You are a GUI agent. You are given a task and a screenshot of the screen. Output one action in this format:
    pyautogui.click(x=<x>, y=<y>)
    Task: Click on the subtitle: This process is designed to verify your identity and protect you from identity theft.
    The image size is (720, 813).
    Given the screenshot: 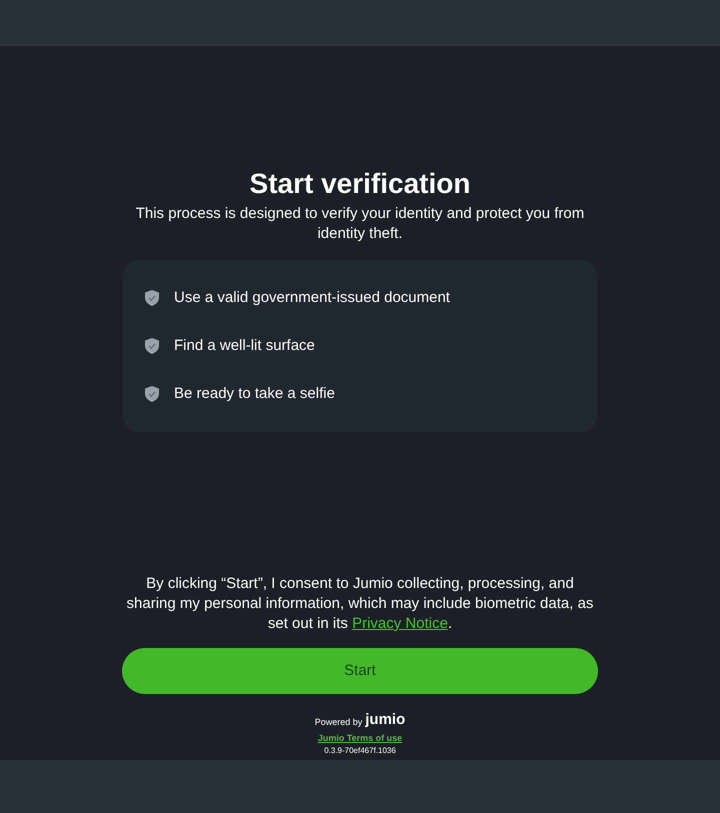 What is the action you would take?
    pyautogui.click(x=360, y=224)
    